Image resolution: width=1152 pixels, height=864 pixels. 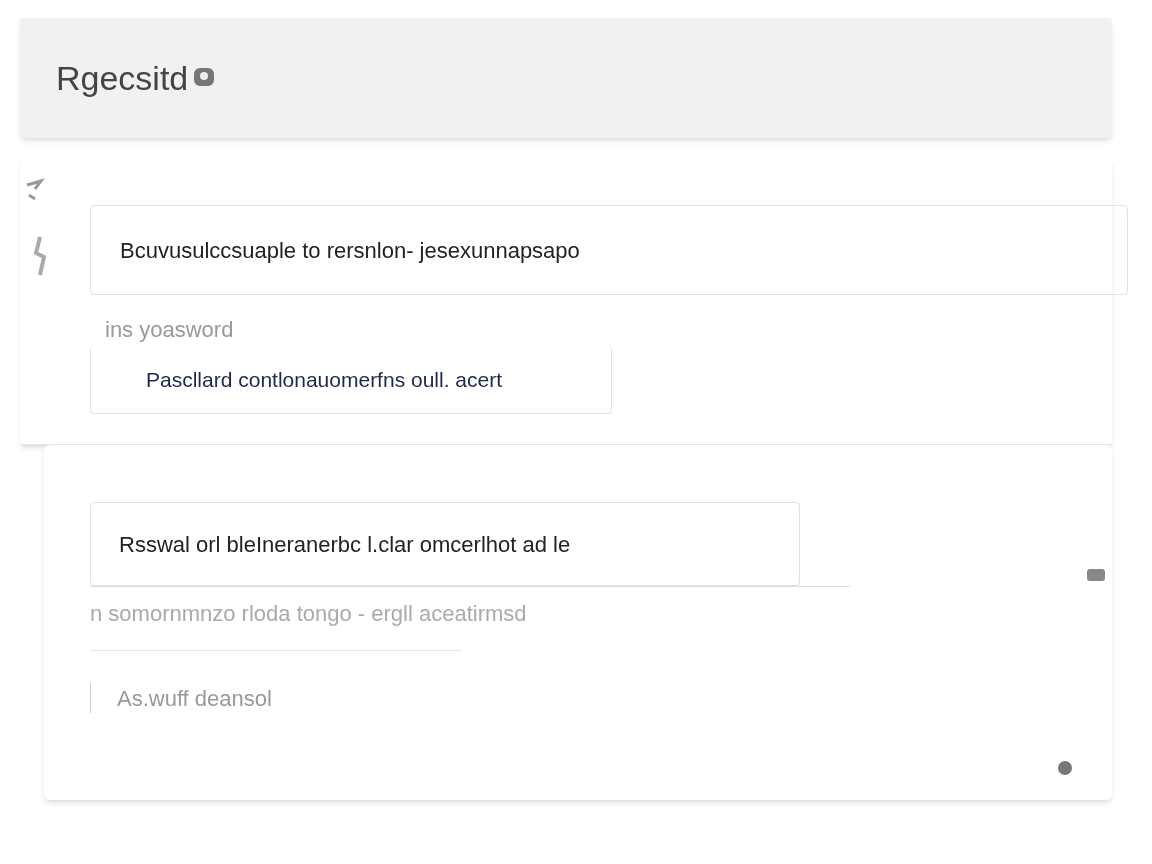 I want to click on page-title: Rgecsitd, so click(x=122, y=78).